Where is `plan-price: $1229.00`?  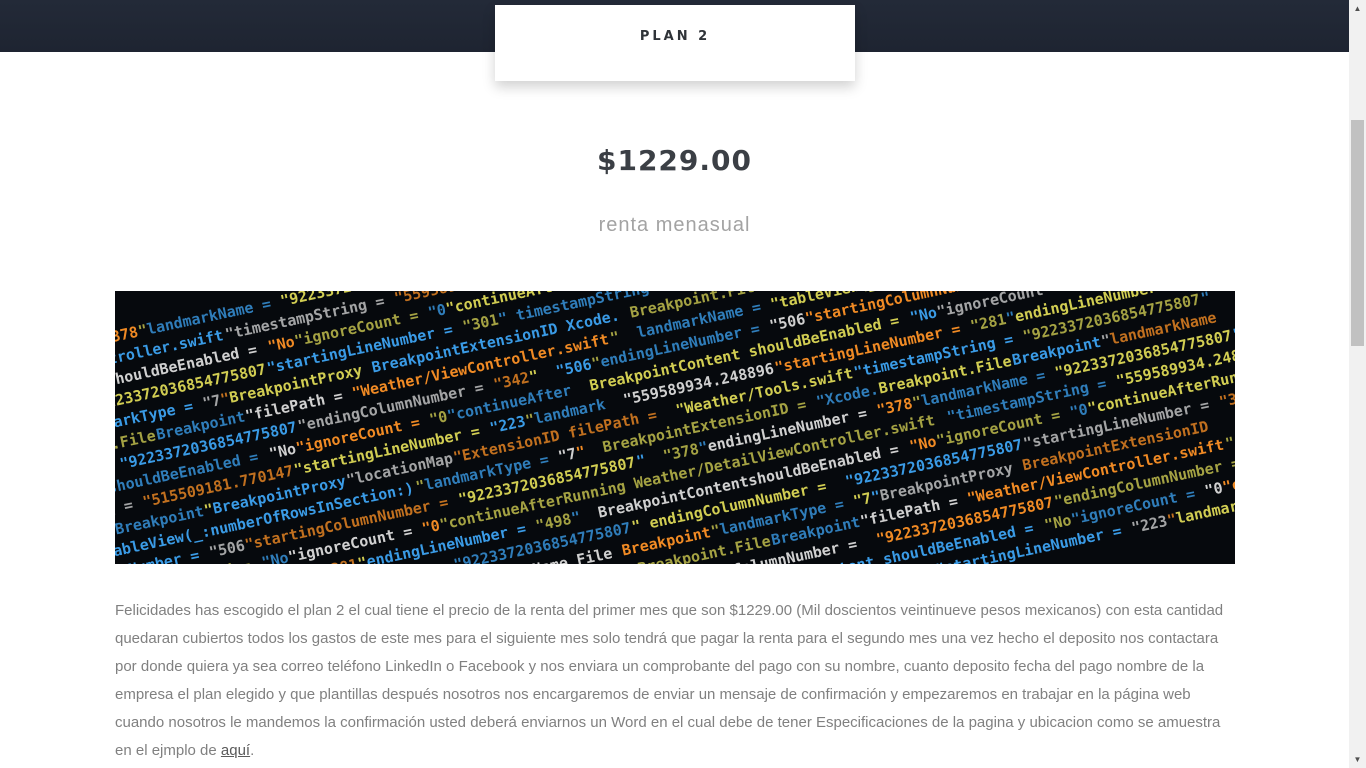
plan-price: $1229.00 is located at coordinates (674, 160).